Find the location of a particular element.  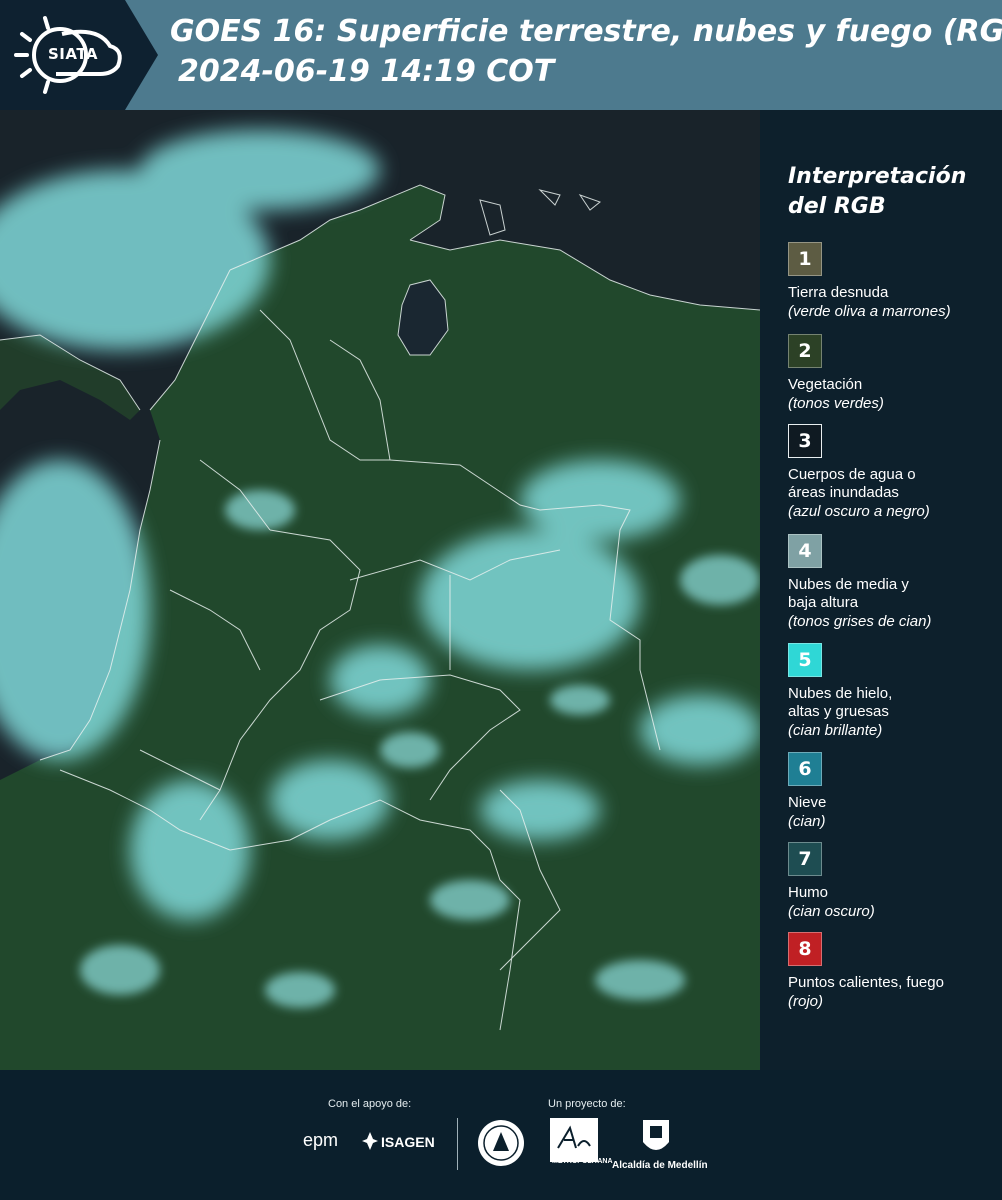

isagen-logo: ISAGEN is located at coordinates (408, 1142).